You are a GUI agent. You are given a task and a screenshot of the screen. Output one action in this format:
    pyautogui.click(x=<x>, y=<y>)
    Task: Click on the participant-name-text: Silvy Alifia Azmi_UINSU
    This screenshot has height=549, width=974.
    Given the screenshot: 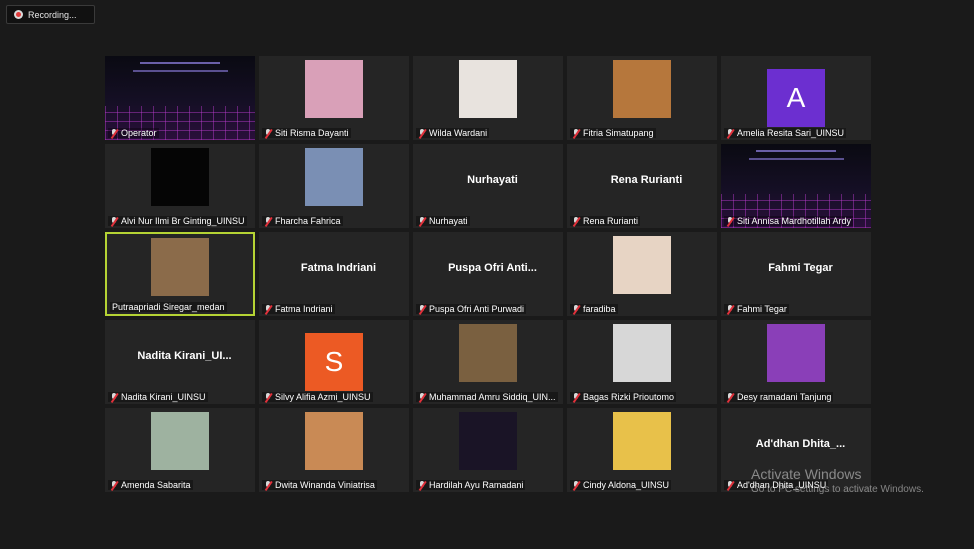 What is the action you would take?
    pyautogui.click(x=323, y=397)
    